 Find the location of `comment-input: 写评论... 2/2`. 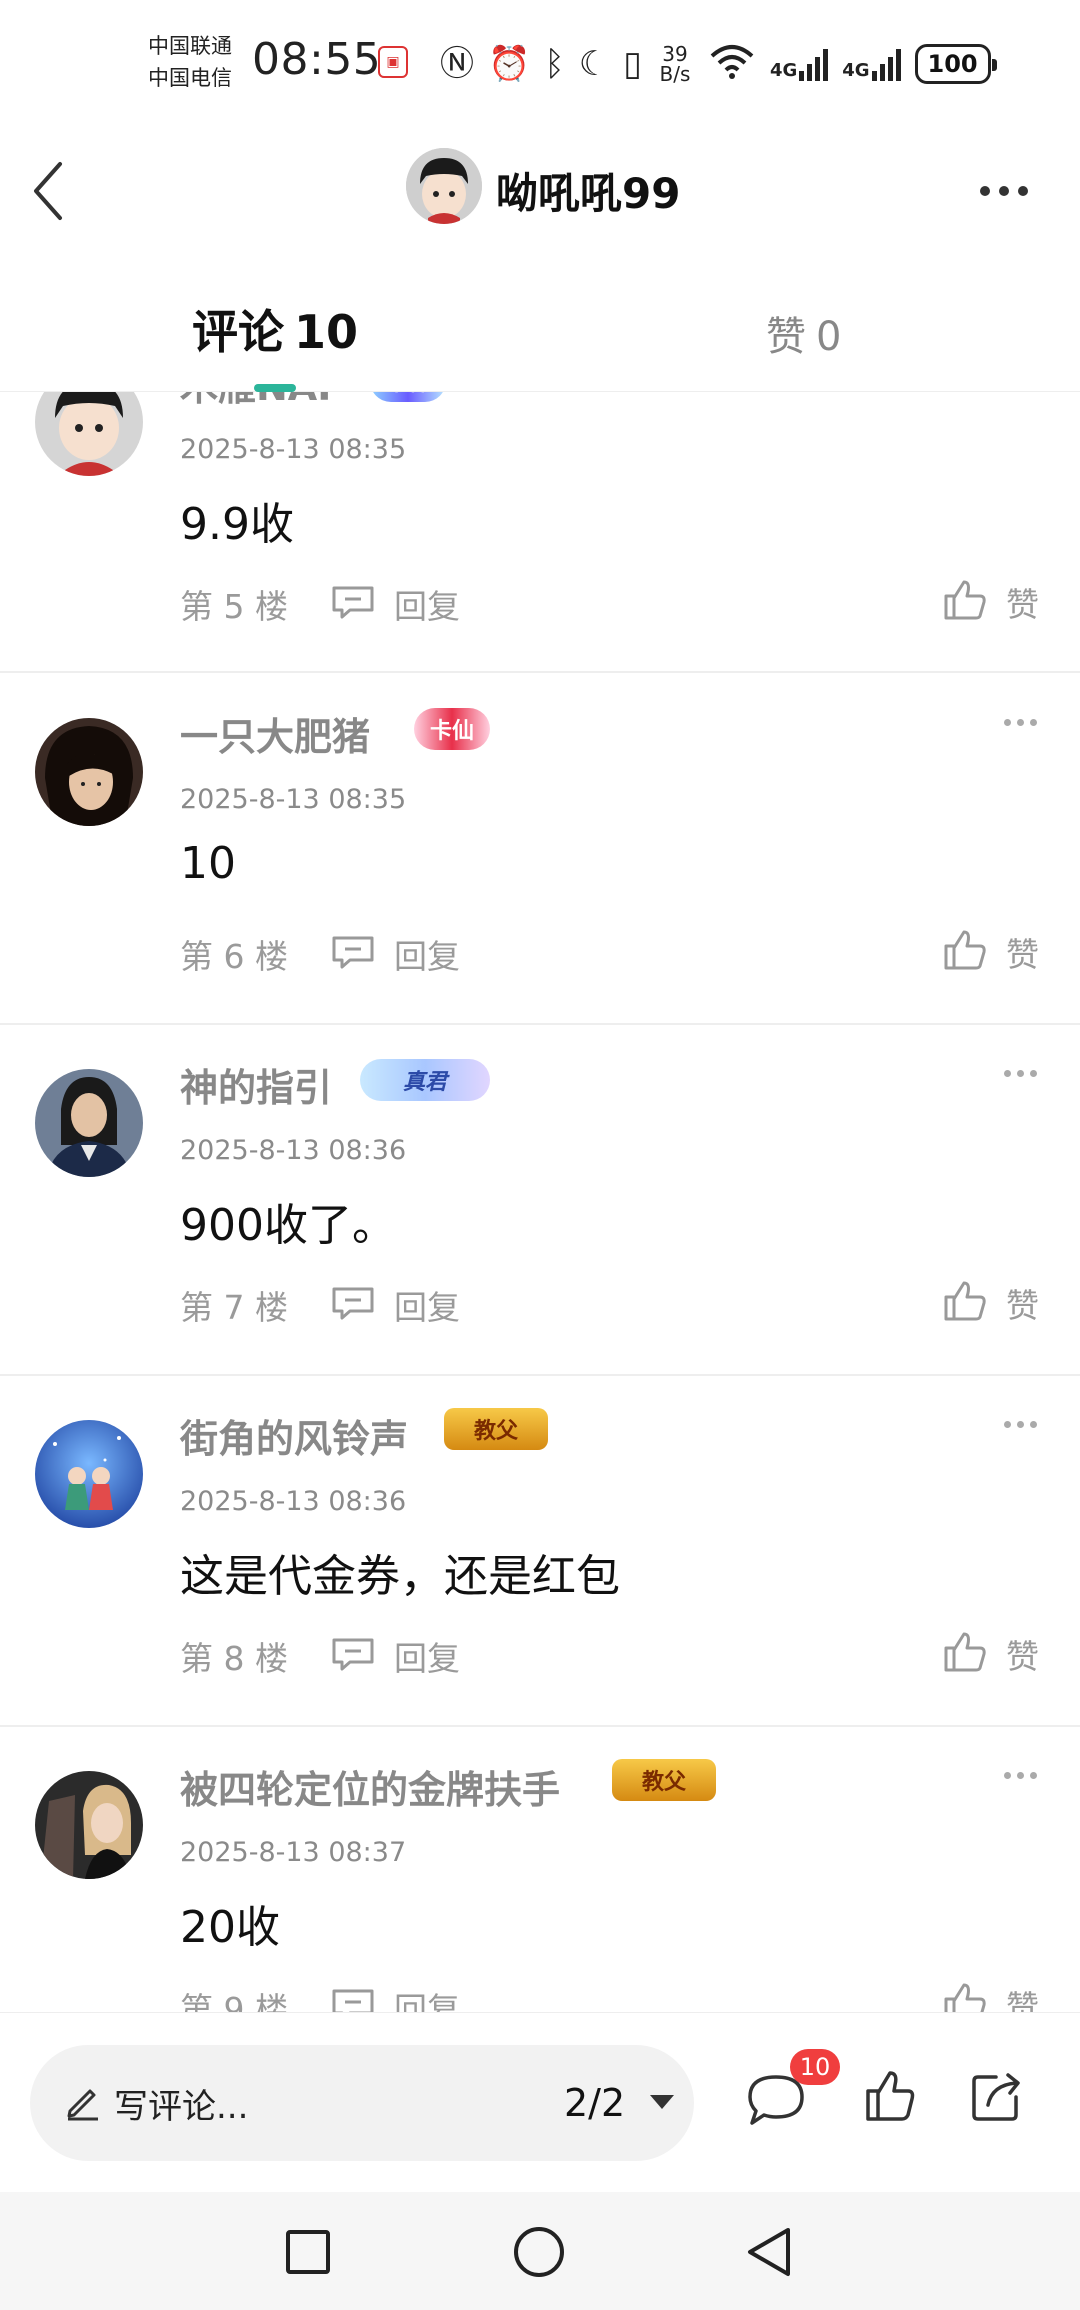

comment-input: 写评论... 2/2 is located at coordinates (362, 2103).